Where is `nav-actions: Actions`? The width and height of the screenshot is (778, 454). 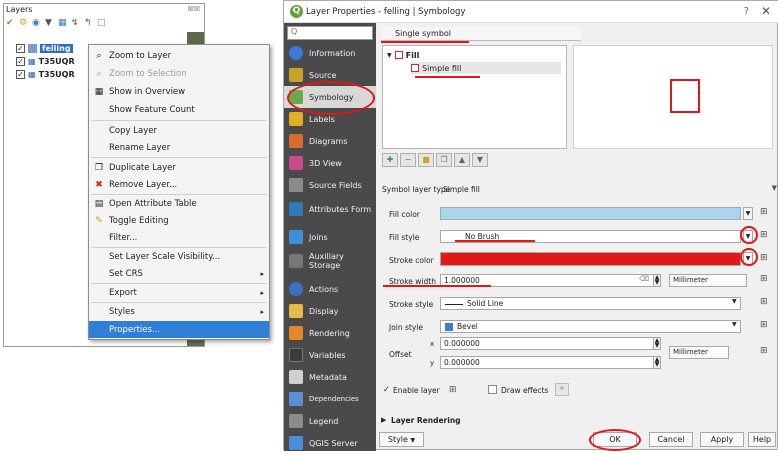 nav-actions: Actions is located at coordinates (330, 289).